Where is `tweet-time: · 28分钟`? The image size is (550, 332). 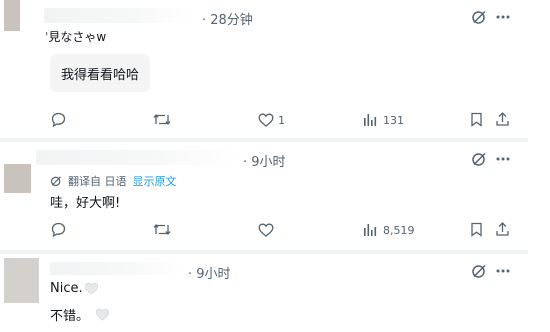 tweet-time: · 28分钟 is located at coordinates (227, 18).